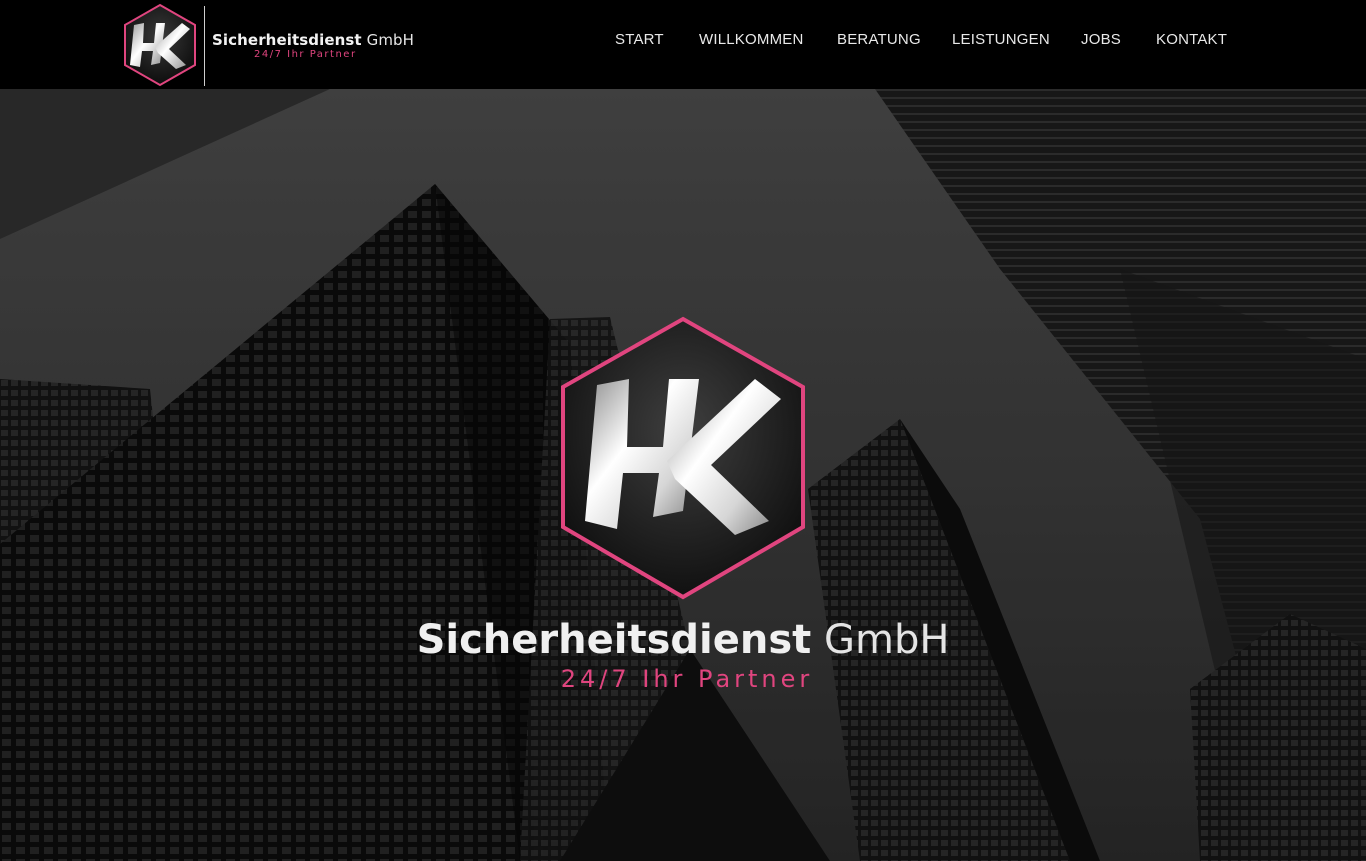  Describe the element at coordinates (879, 39) in the screenshot. I see `nav-beratung: BERATUNG` at that location.